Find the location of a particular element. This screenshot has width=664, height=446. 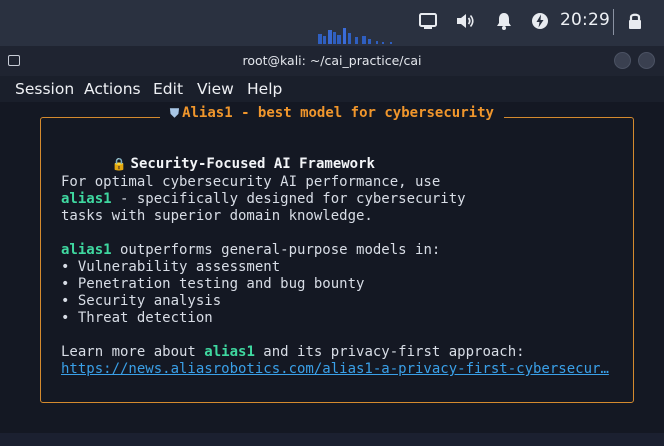

screen-icon is located at coordinates (428, 21).